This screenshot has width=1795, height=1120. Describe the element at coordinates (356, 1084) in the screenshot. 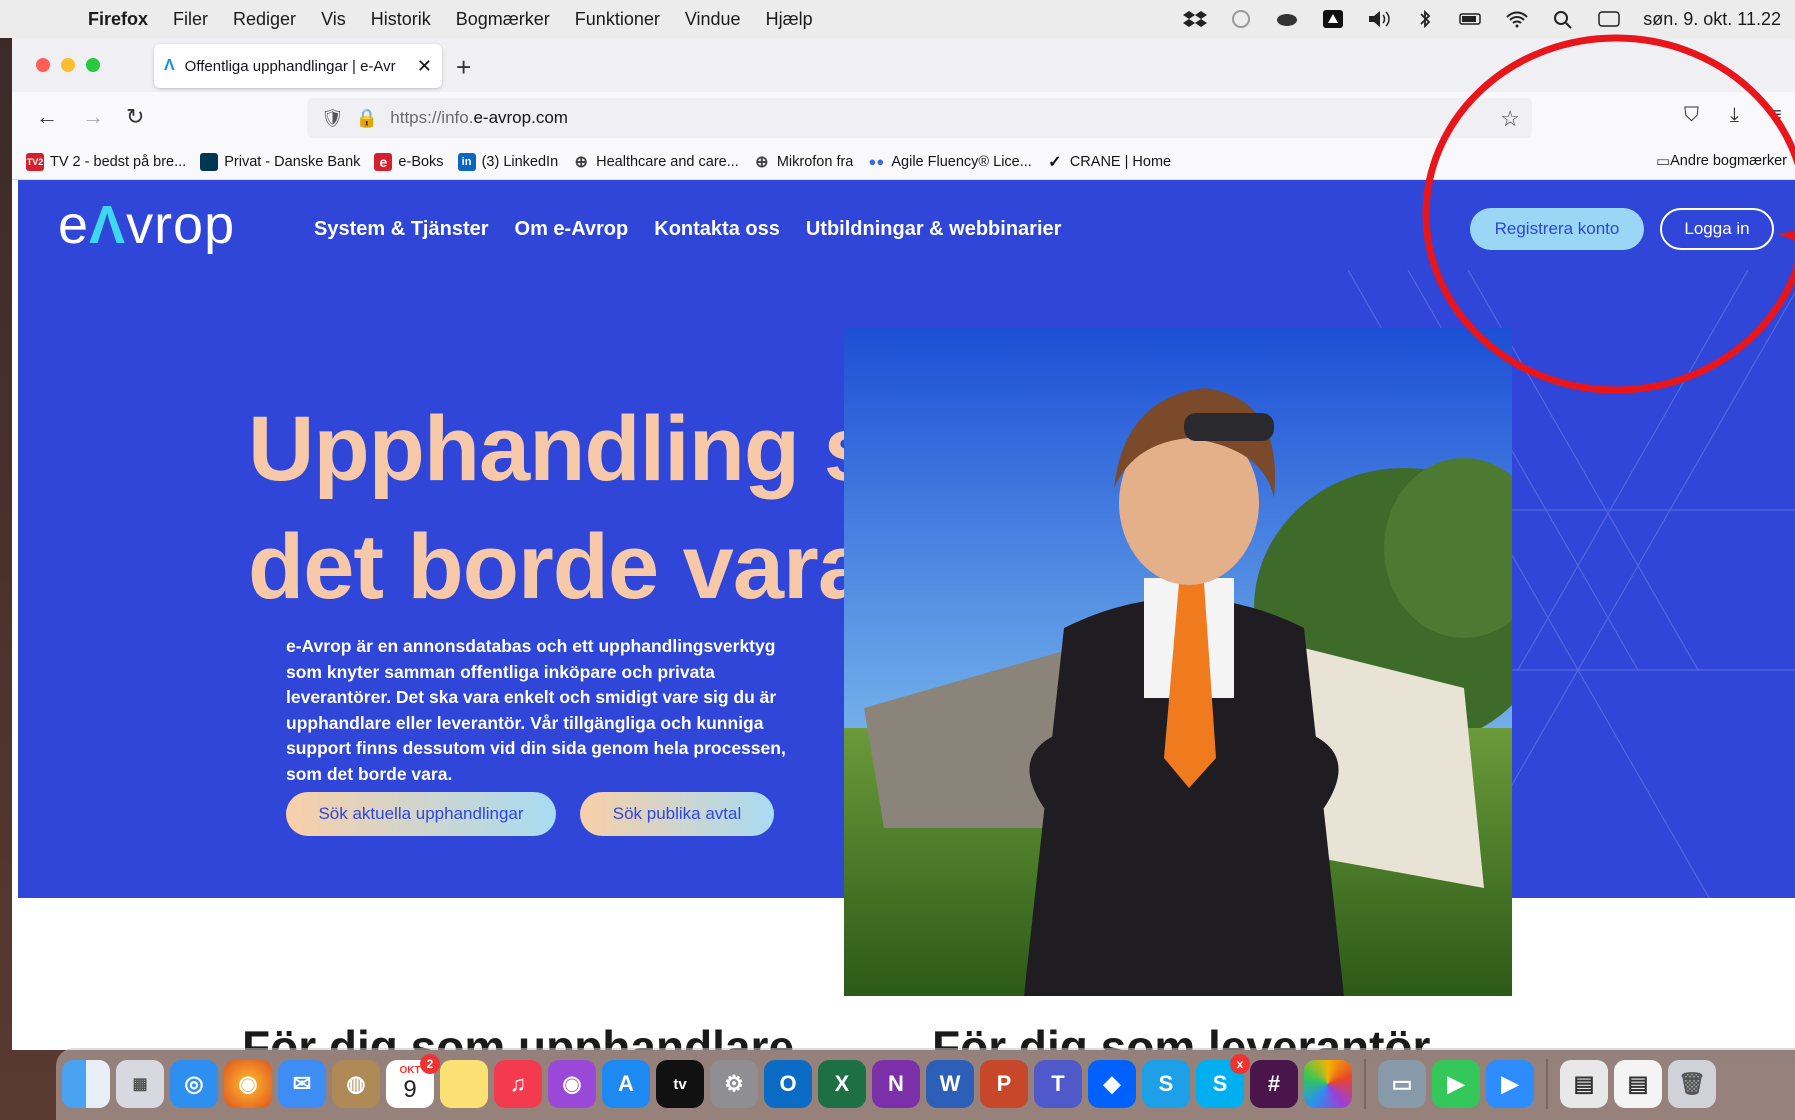

I see `contacts-icon: ◍` at that location.